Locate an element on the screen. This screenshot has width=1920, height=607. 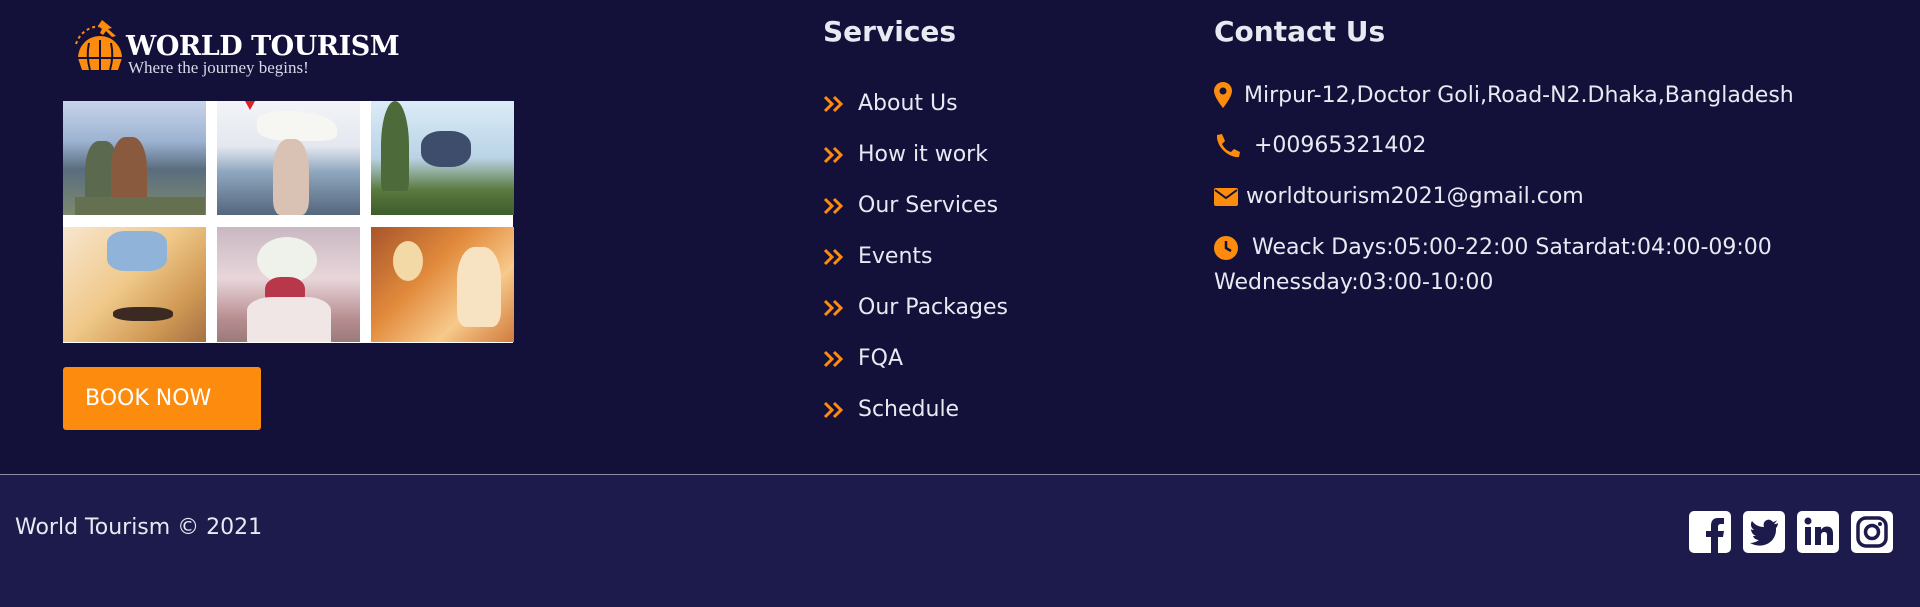
travel-photo-beach-woman is located at coordinates (288, 158).